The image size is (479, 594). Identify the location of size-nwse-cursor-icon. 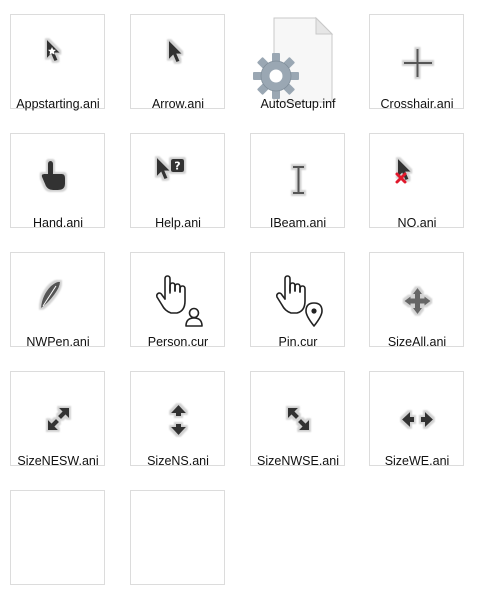
(298, 419).